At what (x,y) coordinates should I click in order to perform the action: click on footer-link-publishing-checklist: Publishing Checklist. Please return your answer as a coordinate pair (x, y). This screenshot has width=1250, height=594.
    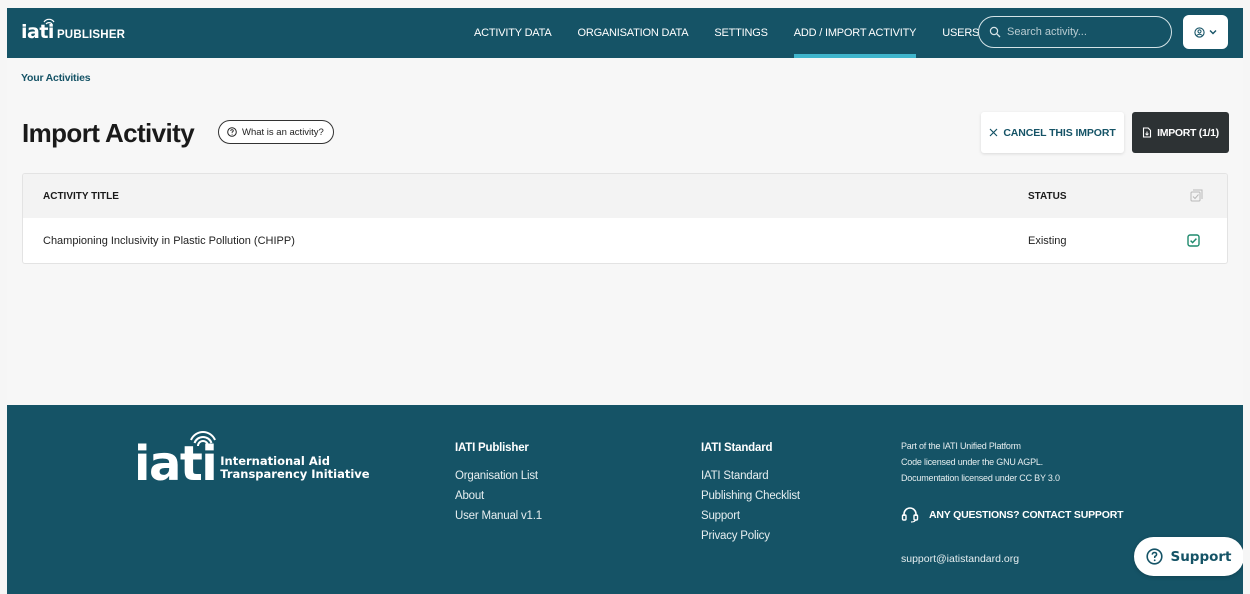
    Looking at the image, I should click on (750, 496).